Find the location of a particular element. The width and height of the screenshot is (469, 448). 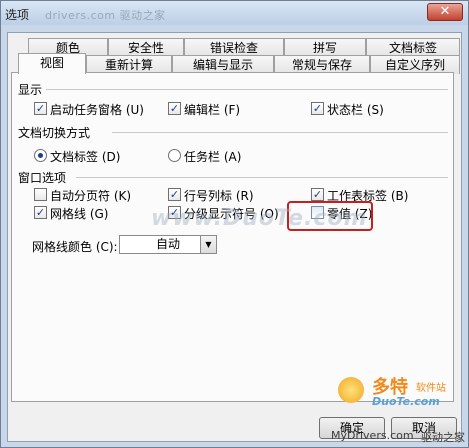

sun-logo-icon is located at coordinates (351, 390).